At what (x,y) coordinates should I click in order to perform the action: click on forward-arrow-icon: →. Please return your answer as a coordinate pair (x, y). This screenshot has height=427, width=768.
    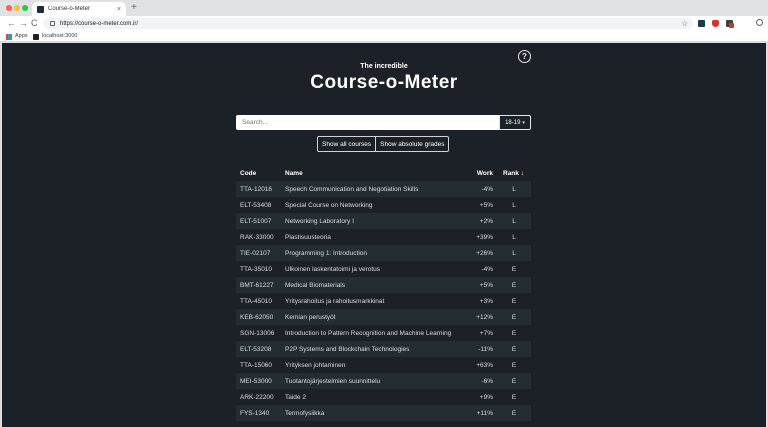
    Looking at the image, I should click on (23, 23).